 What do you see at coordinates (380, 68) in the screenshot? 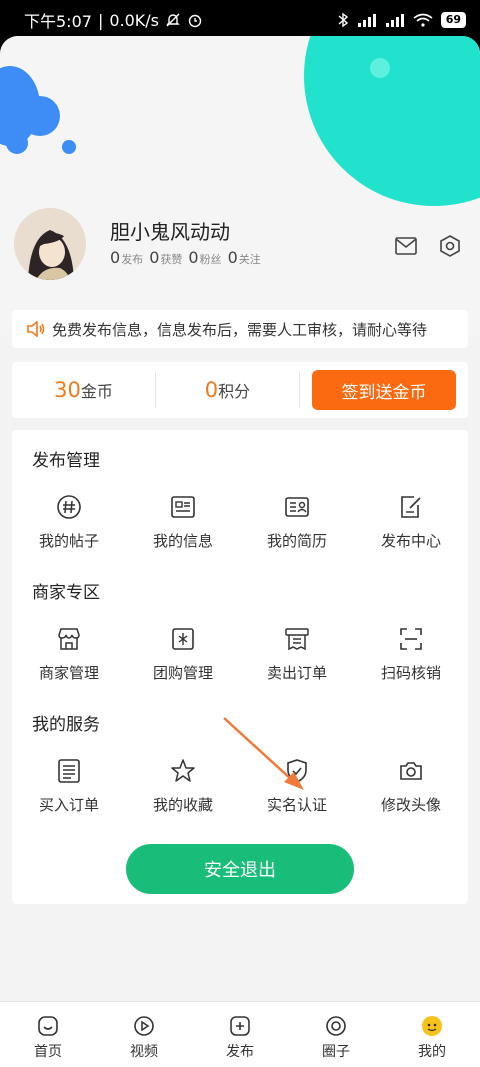
I see `decor-dot` at bounding box center [380, 68].